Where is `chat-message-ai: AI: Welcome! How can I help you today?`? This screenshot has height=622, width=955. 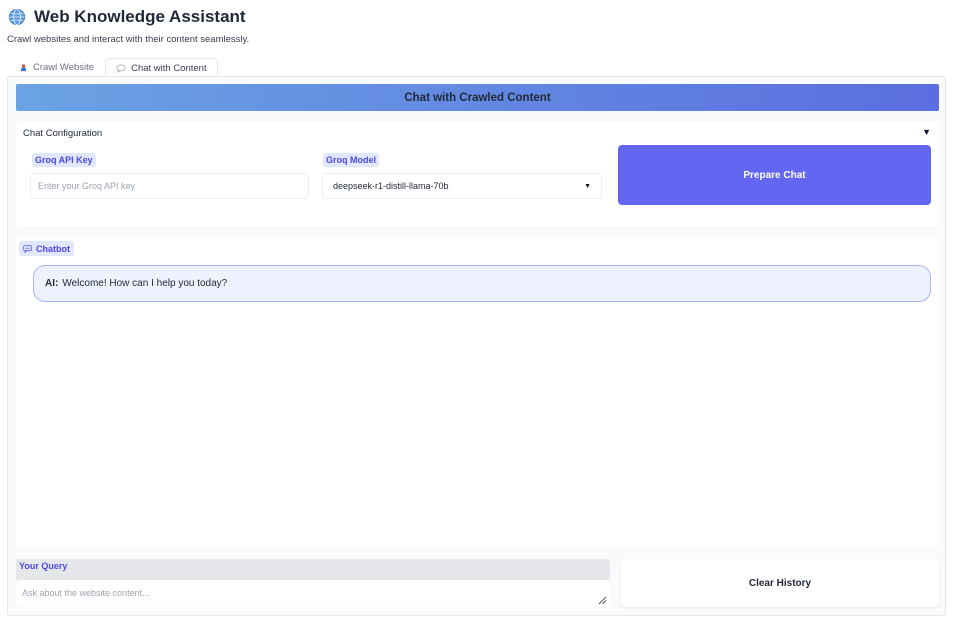 chat-message-ai: AI: Welcome! How can I help you today? is located at coordinates (482, 283).